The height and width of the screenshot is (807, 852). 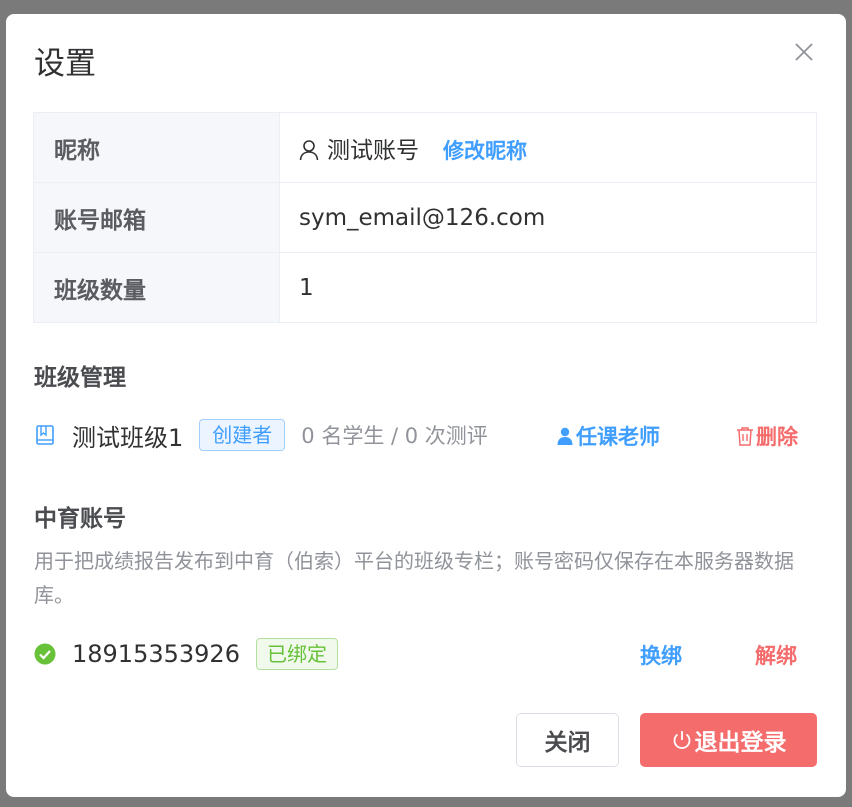 I want to click on close-icon, so click(x=804, y=52).